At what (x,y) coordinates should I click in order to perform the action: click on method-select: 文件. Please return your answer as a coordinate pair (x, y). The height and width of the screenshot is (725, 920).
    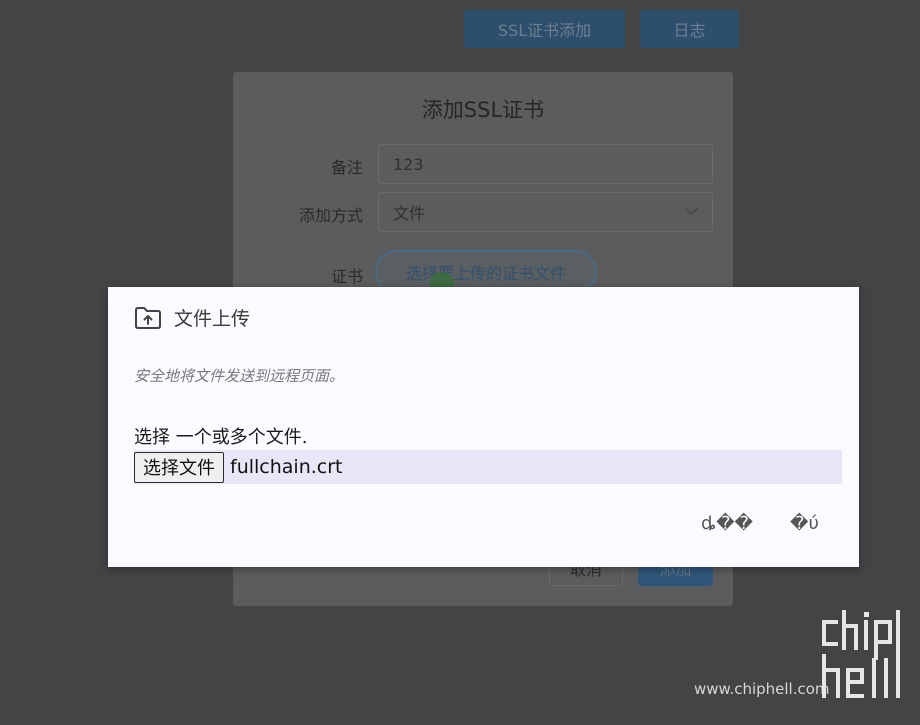
    Looking at the image, I should click on (545, 212).